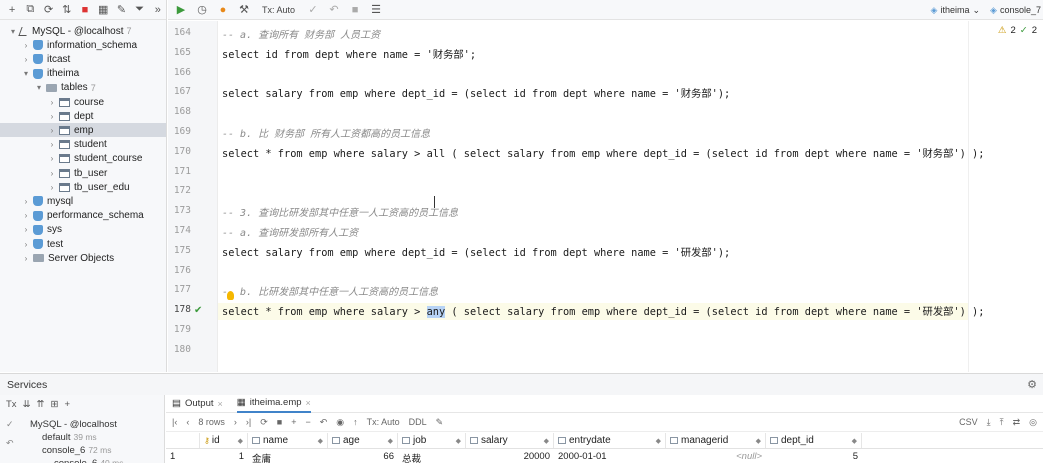 Image resolution: width=1043 pixels, height=463 pixels. Describe the element at coordinates (814, 440) in the screenshot. I see `column-header: dept_id ◆` at that location.